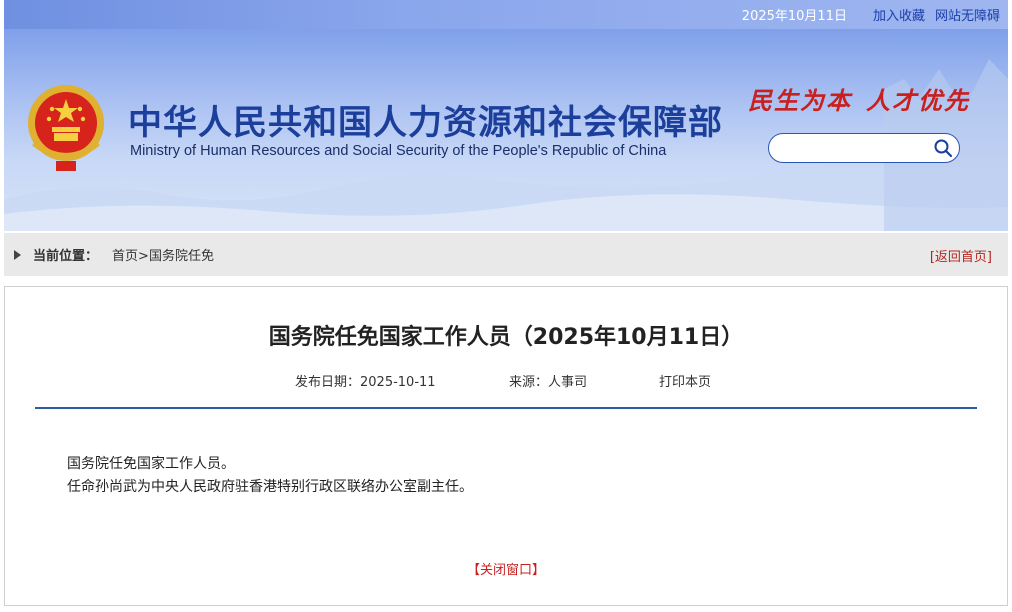  I want to click on close-window-area: 【关闭窗口】, so click(506, 568).